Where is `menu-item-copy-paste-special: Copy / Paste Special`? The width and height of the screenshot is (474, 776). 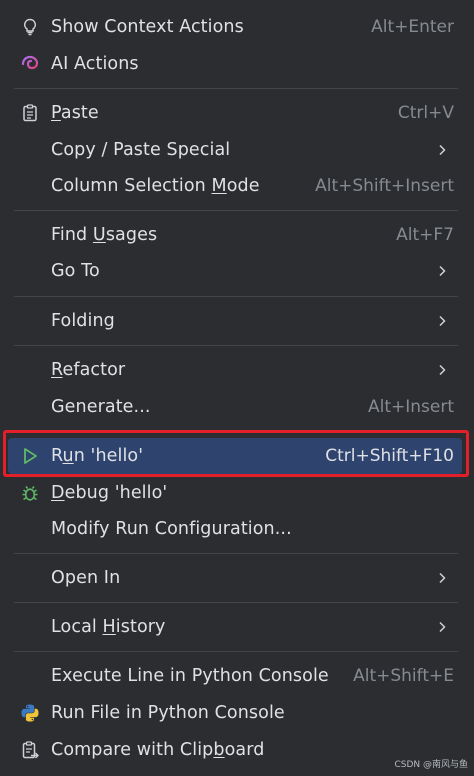 menu-item-copy-paste-special: Copy / Paste Special is located at coordinates (235, 150).